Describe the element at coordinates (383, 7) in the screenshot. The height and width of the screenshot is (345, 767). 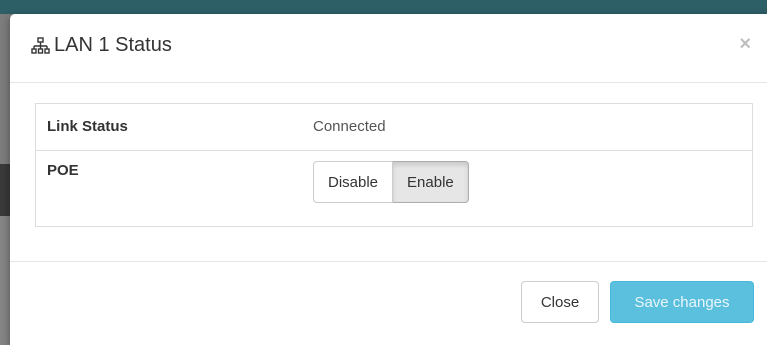
I see `backdrop-top-bar` at that location.